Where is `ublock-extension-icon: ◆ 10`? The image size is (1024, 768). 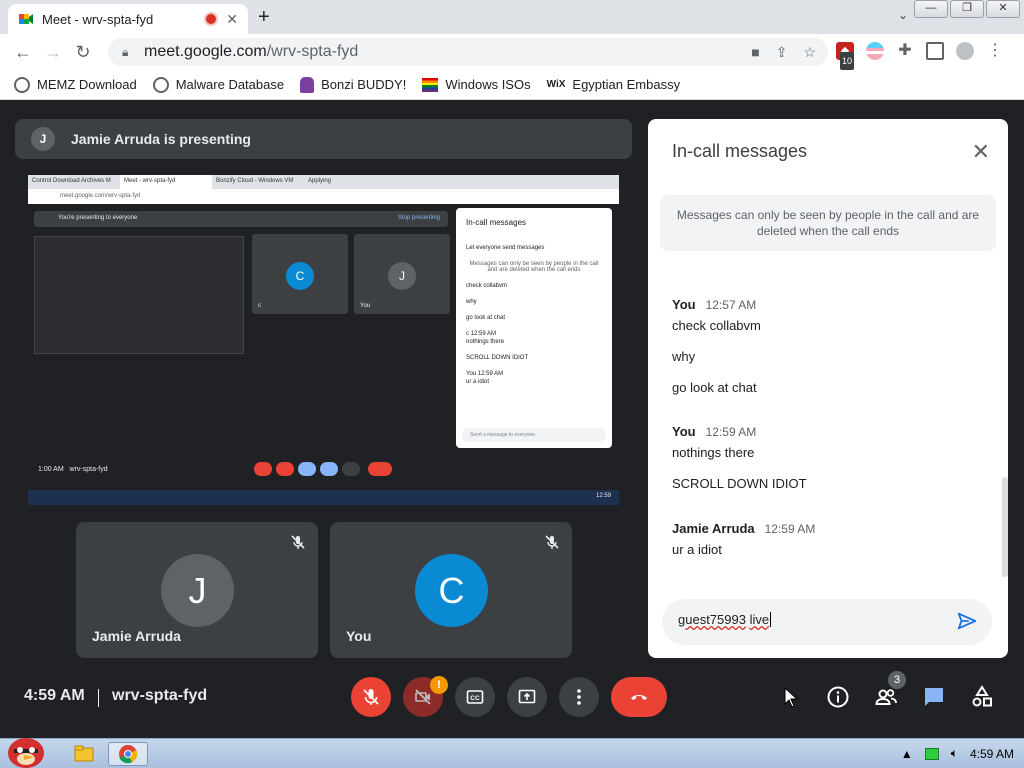
ublock-extension-icon: ◆ 10 is located at coordinates (845, 56).